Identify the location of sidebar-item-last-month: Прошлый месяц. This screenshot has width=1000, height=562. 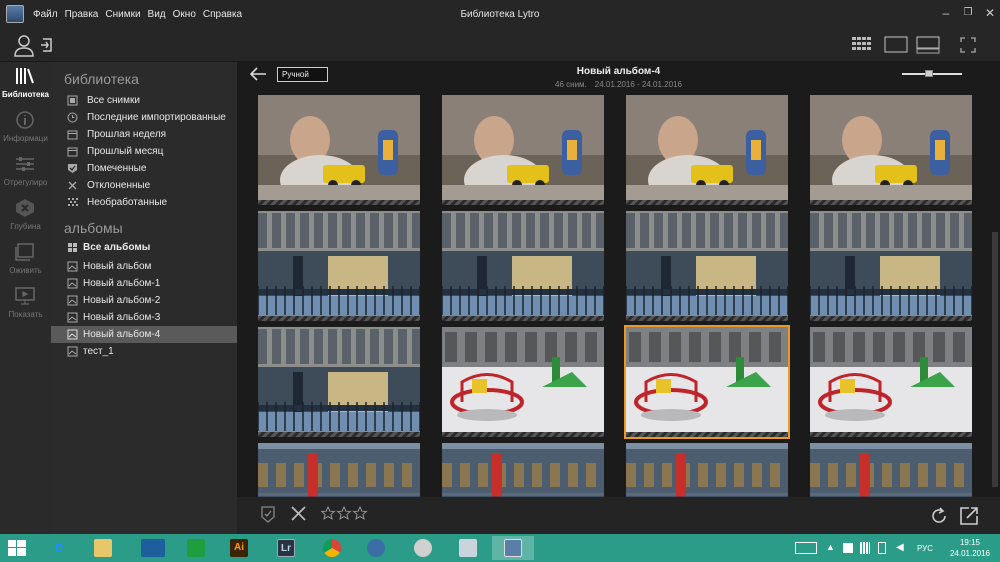
(144, 151).